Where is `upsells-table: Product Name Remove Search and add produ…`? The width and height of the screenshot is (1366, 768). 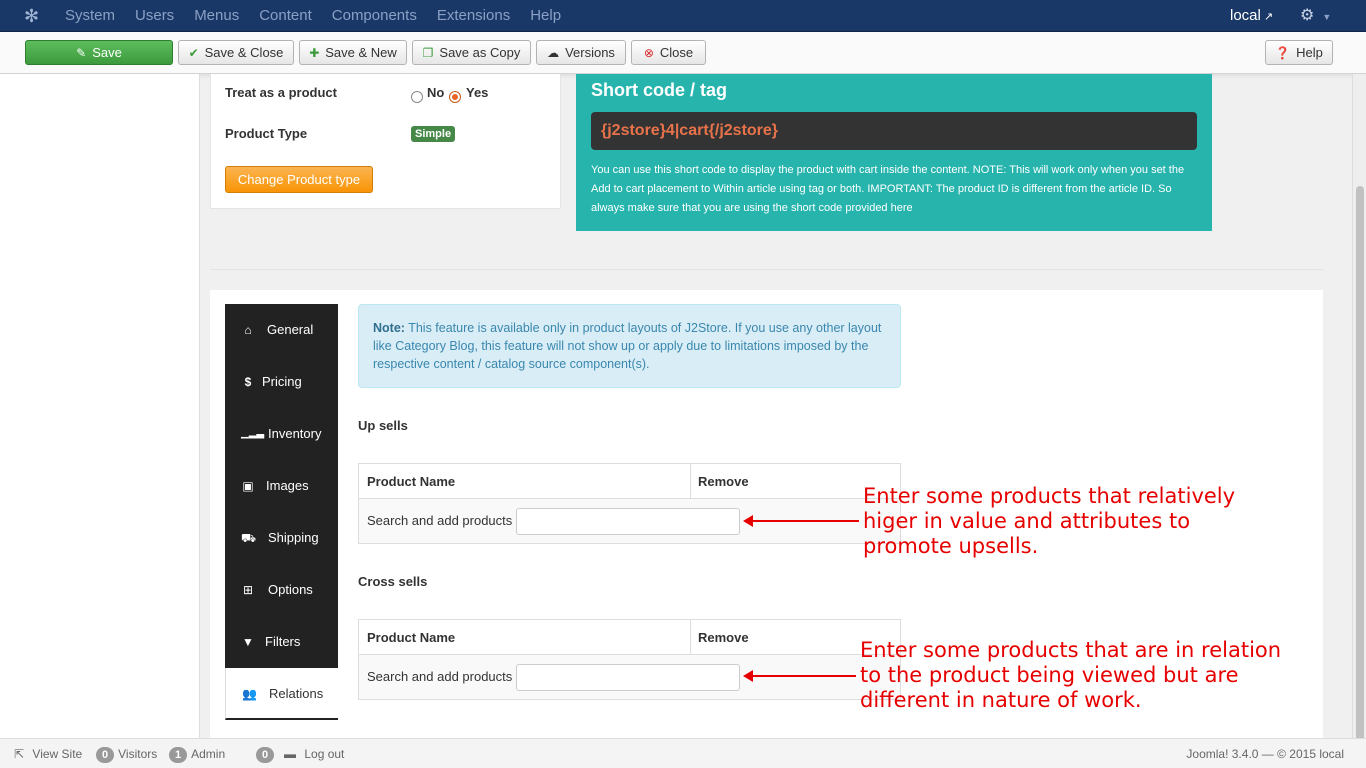 upsells-table: Product Name Remove Search and add produ… is located at coordinates (629, 503).